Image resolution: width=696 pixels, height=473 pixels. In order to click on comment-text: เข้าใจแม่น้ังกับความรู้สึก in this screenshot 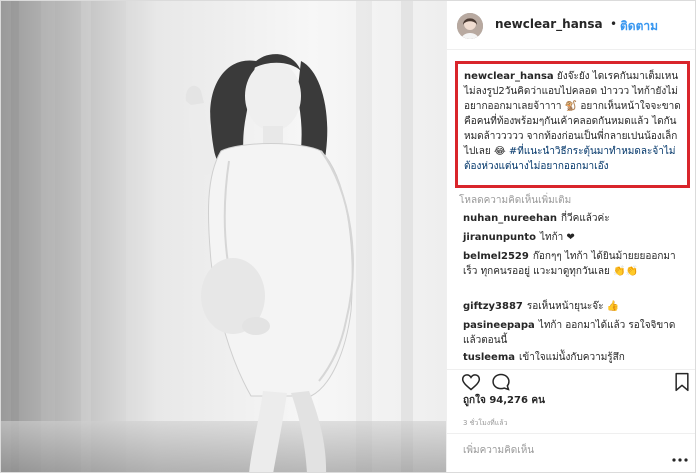, I will do `click(572, 357)`.